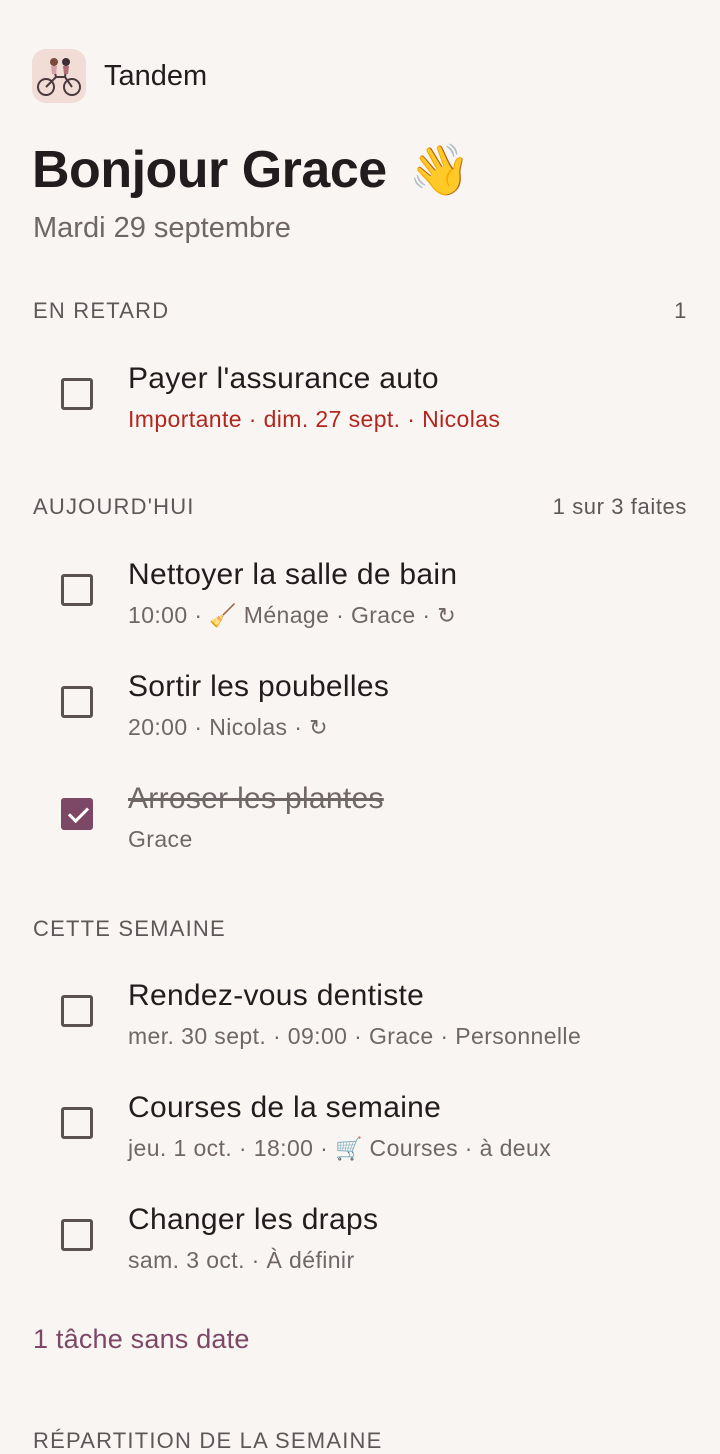 This screenshot has width=720, height=1454. I want to click on task-meta: Grace, so click(160, 839).